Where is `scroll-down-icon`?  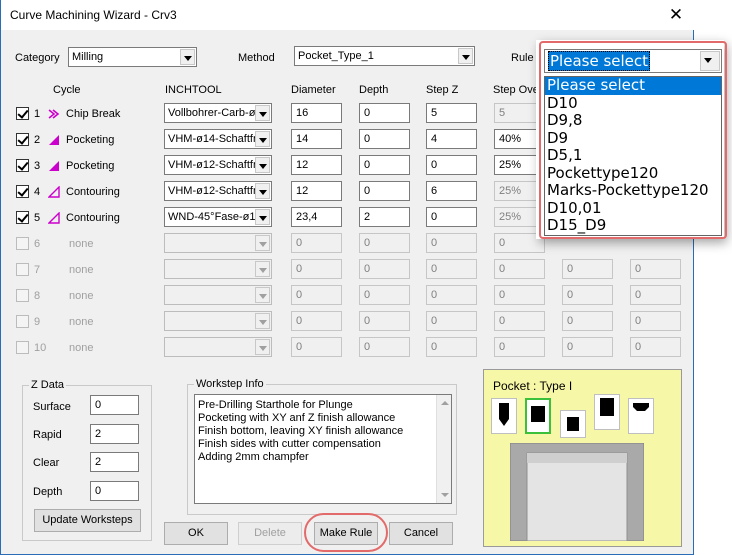 scroll-down-icon is located at coordinates (445, 495).